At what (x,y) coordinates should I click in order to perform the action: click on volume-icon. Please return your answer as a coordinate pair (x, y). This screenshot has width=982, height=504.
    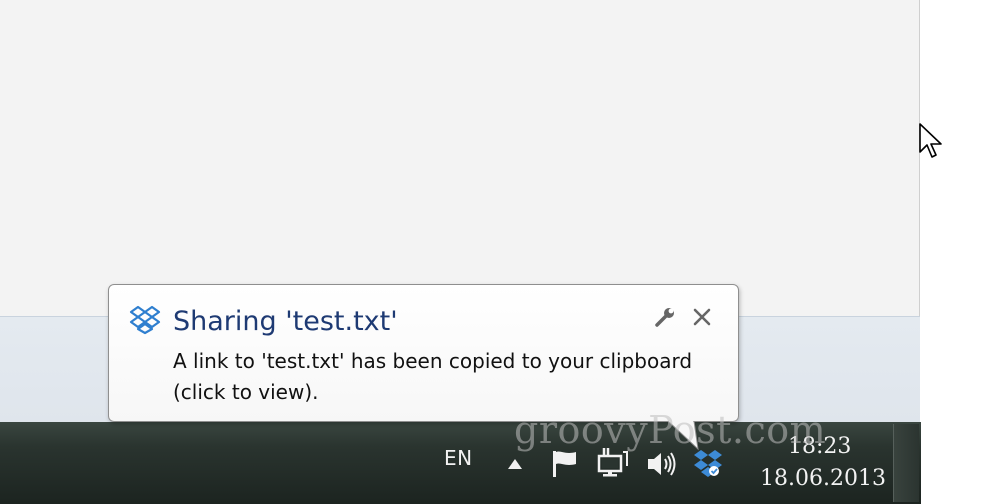
    Looking at the image, I should click on (662, 464).